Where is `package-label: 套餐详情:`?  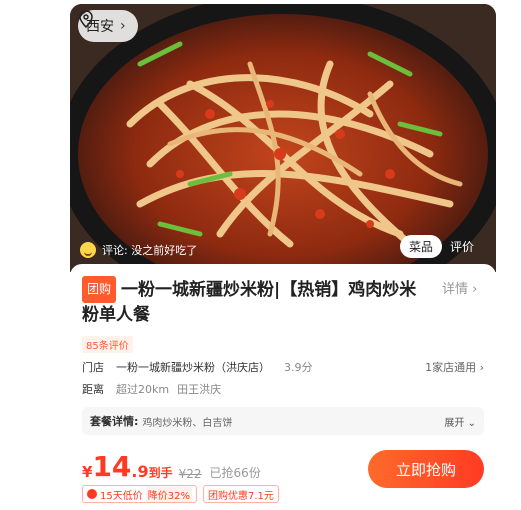 package-label: 套餐详情: is located at coordinates (114, 421).